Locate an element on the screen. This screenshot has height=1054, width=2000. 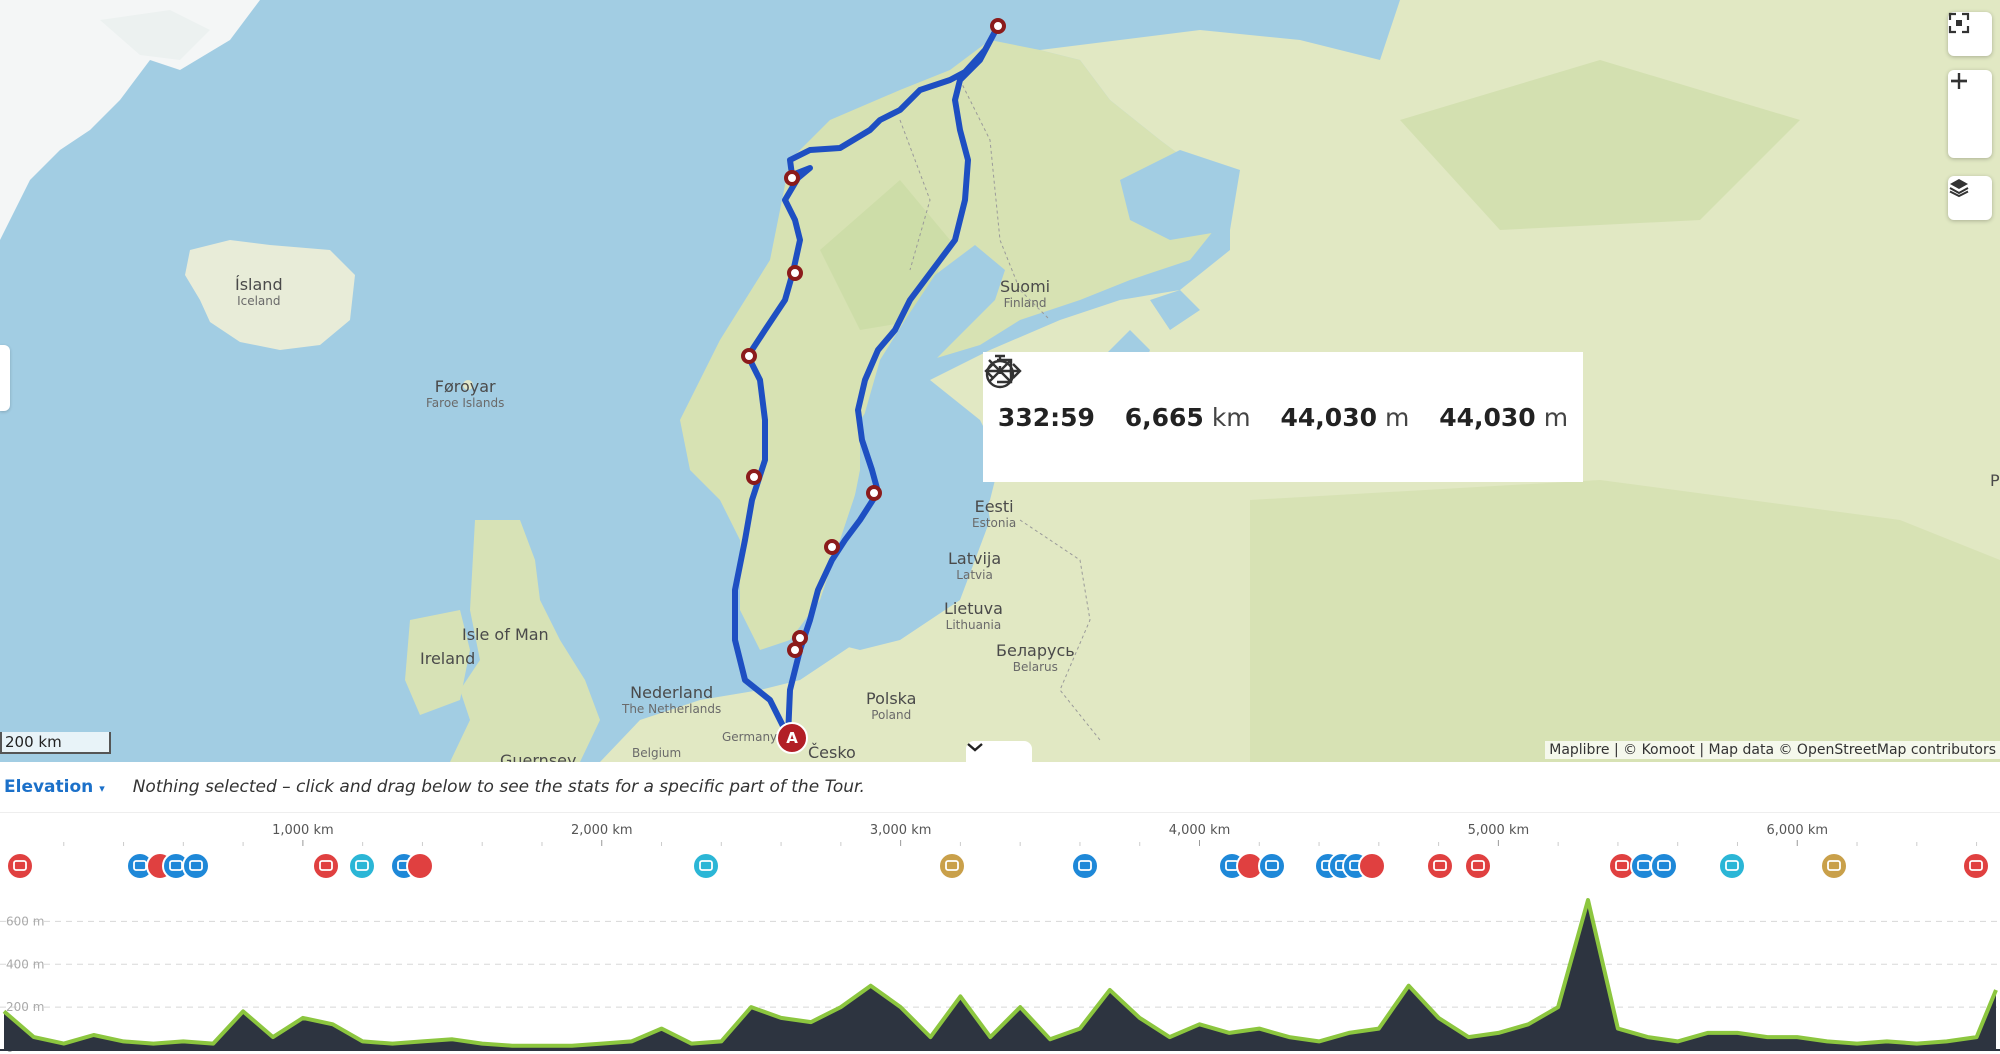
label-latvia: Latvija Latvia is located at coordinates (975, 566).